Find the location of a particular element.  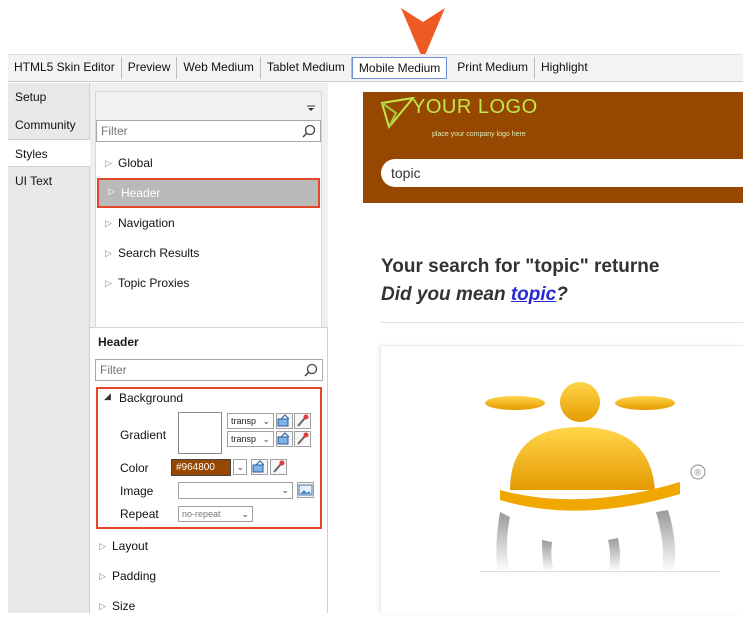

repeat-value: no-repeat is located at coordinates (201, 514).